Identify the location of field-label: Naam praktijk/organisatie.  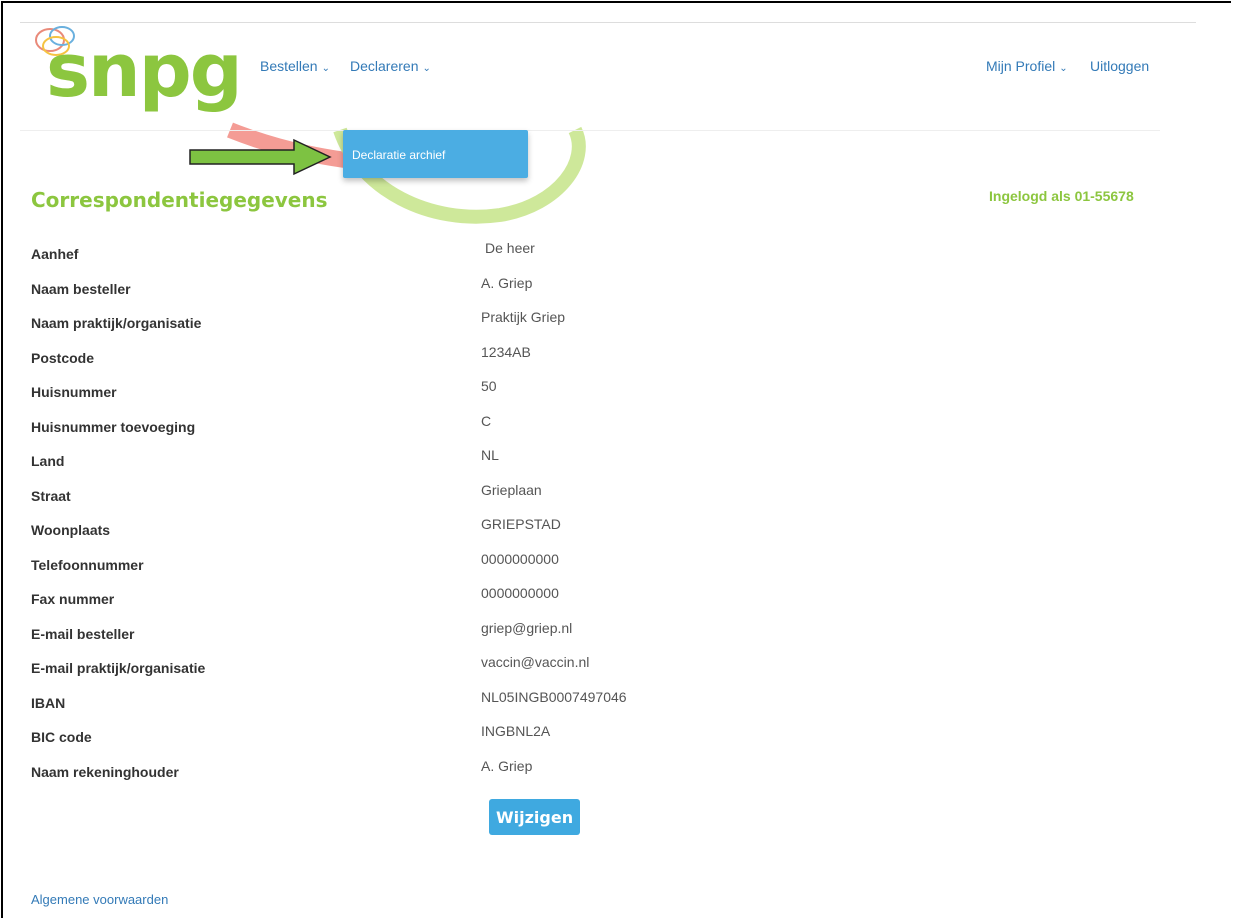
(116, 323).